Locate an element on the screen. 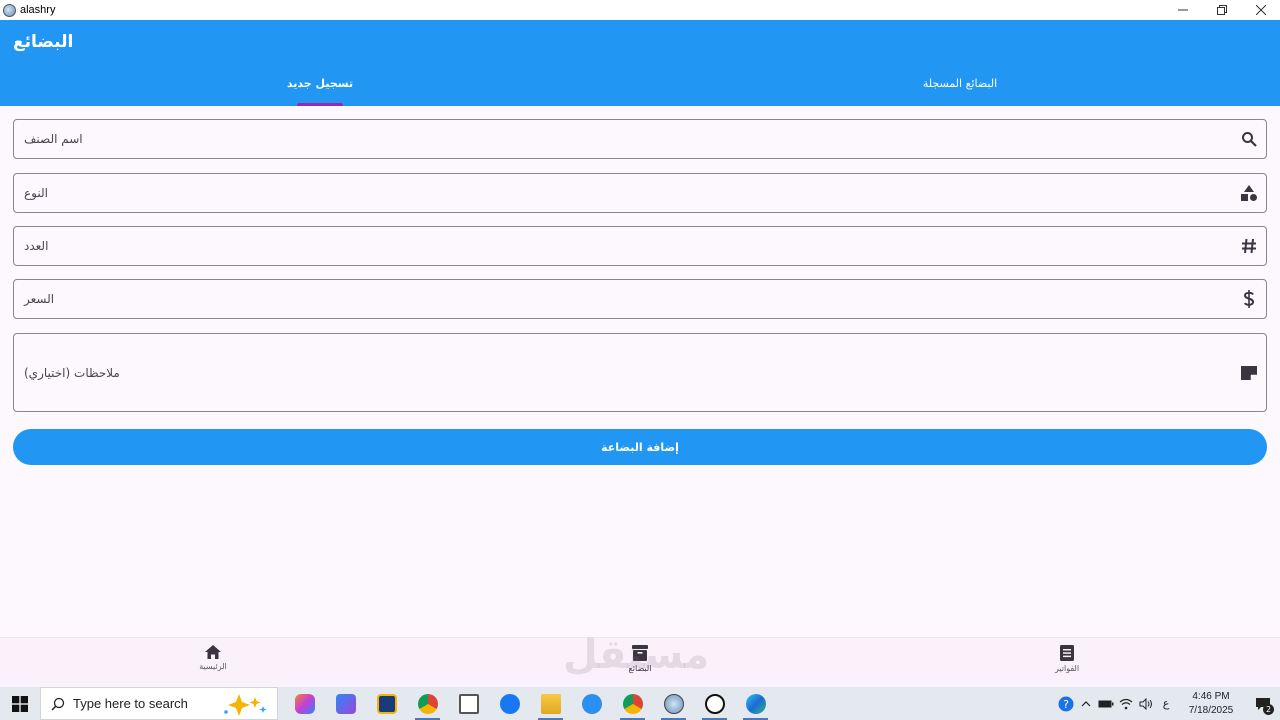 The height and width of the screenshot is (720, 1280). window-controls is located at coordinates (1221, 10).